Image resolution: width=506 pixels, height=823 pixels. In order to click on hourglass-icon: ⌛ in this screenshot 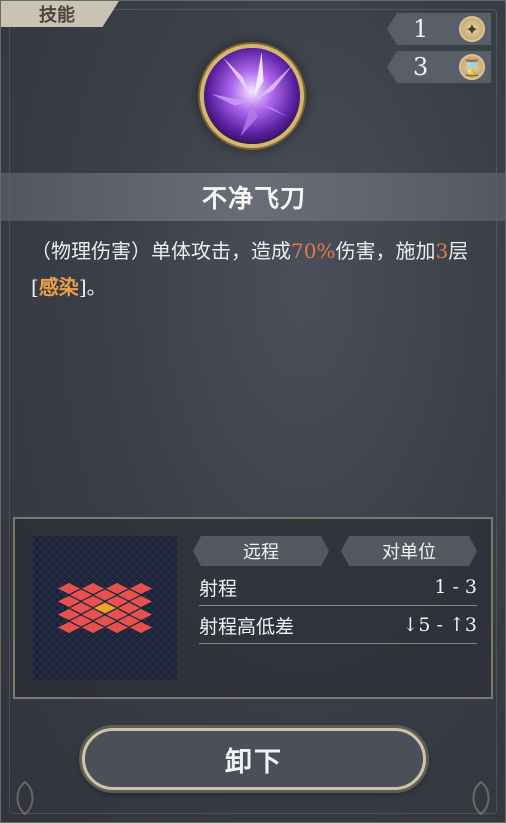, I will do `click(472, 67)`.